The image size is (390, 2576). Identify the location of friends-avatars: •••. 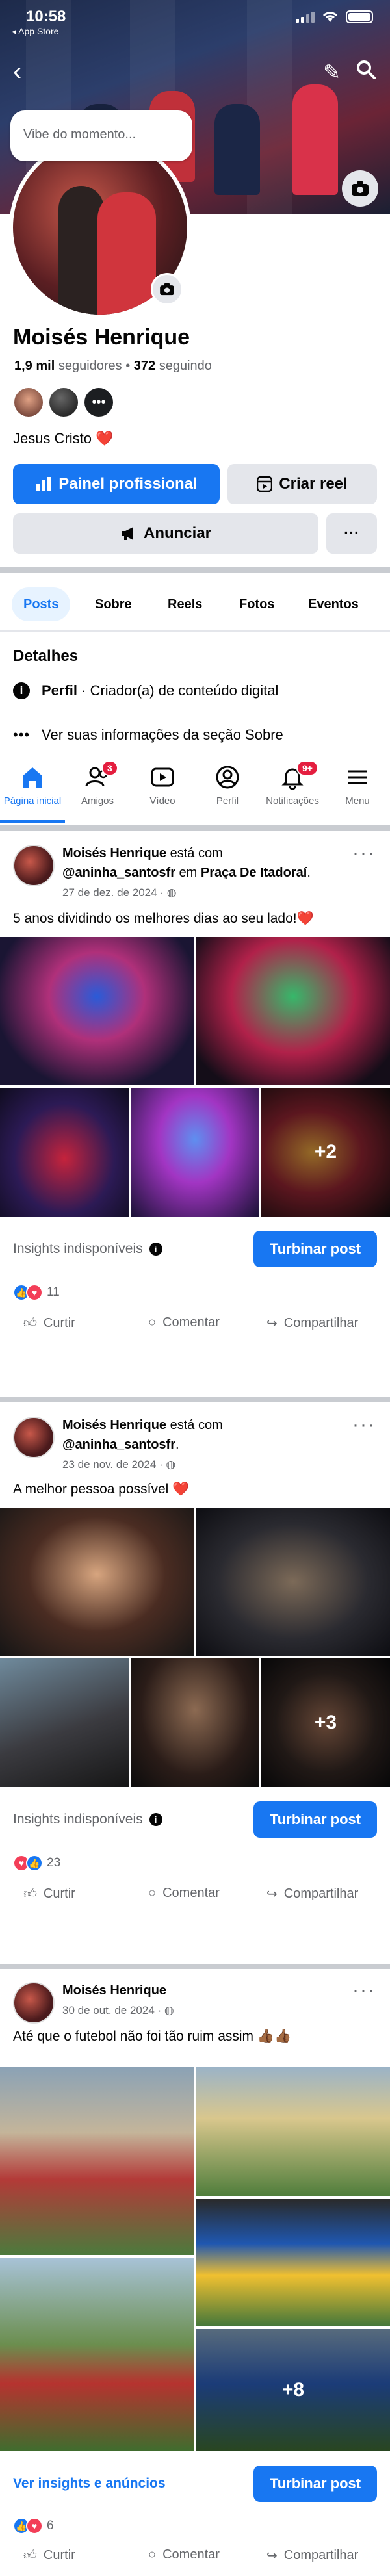
(63, 402).